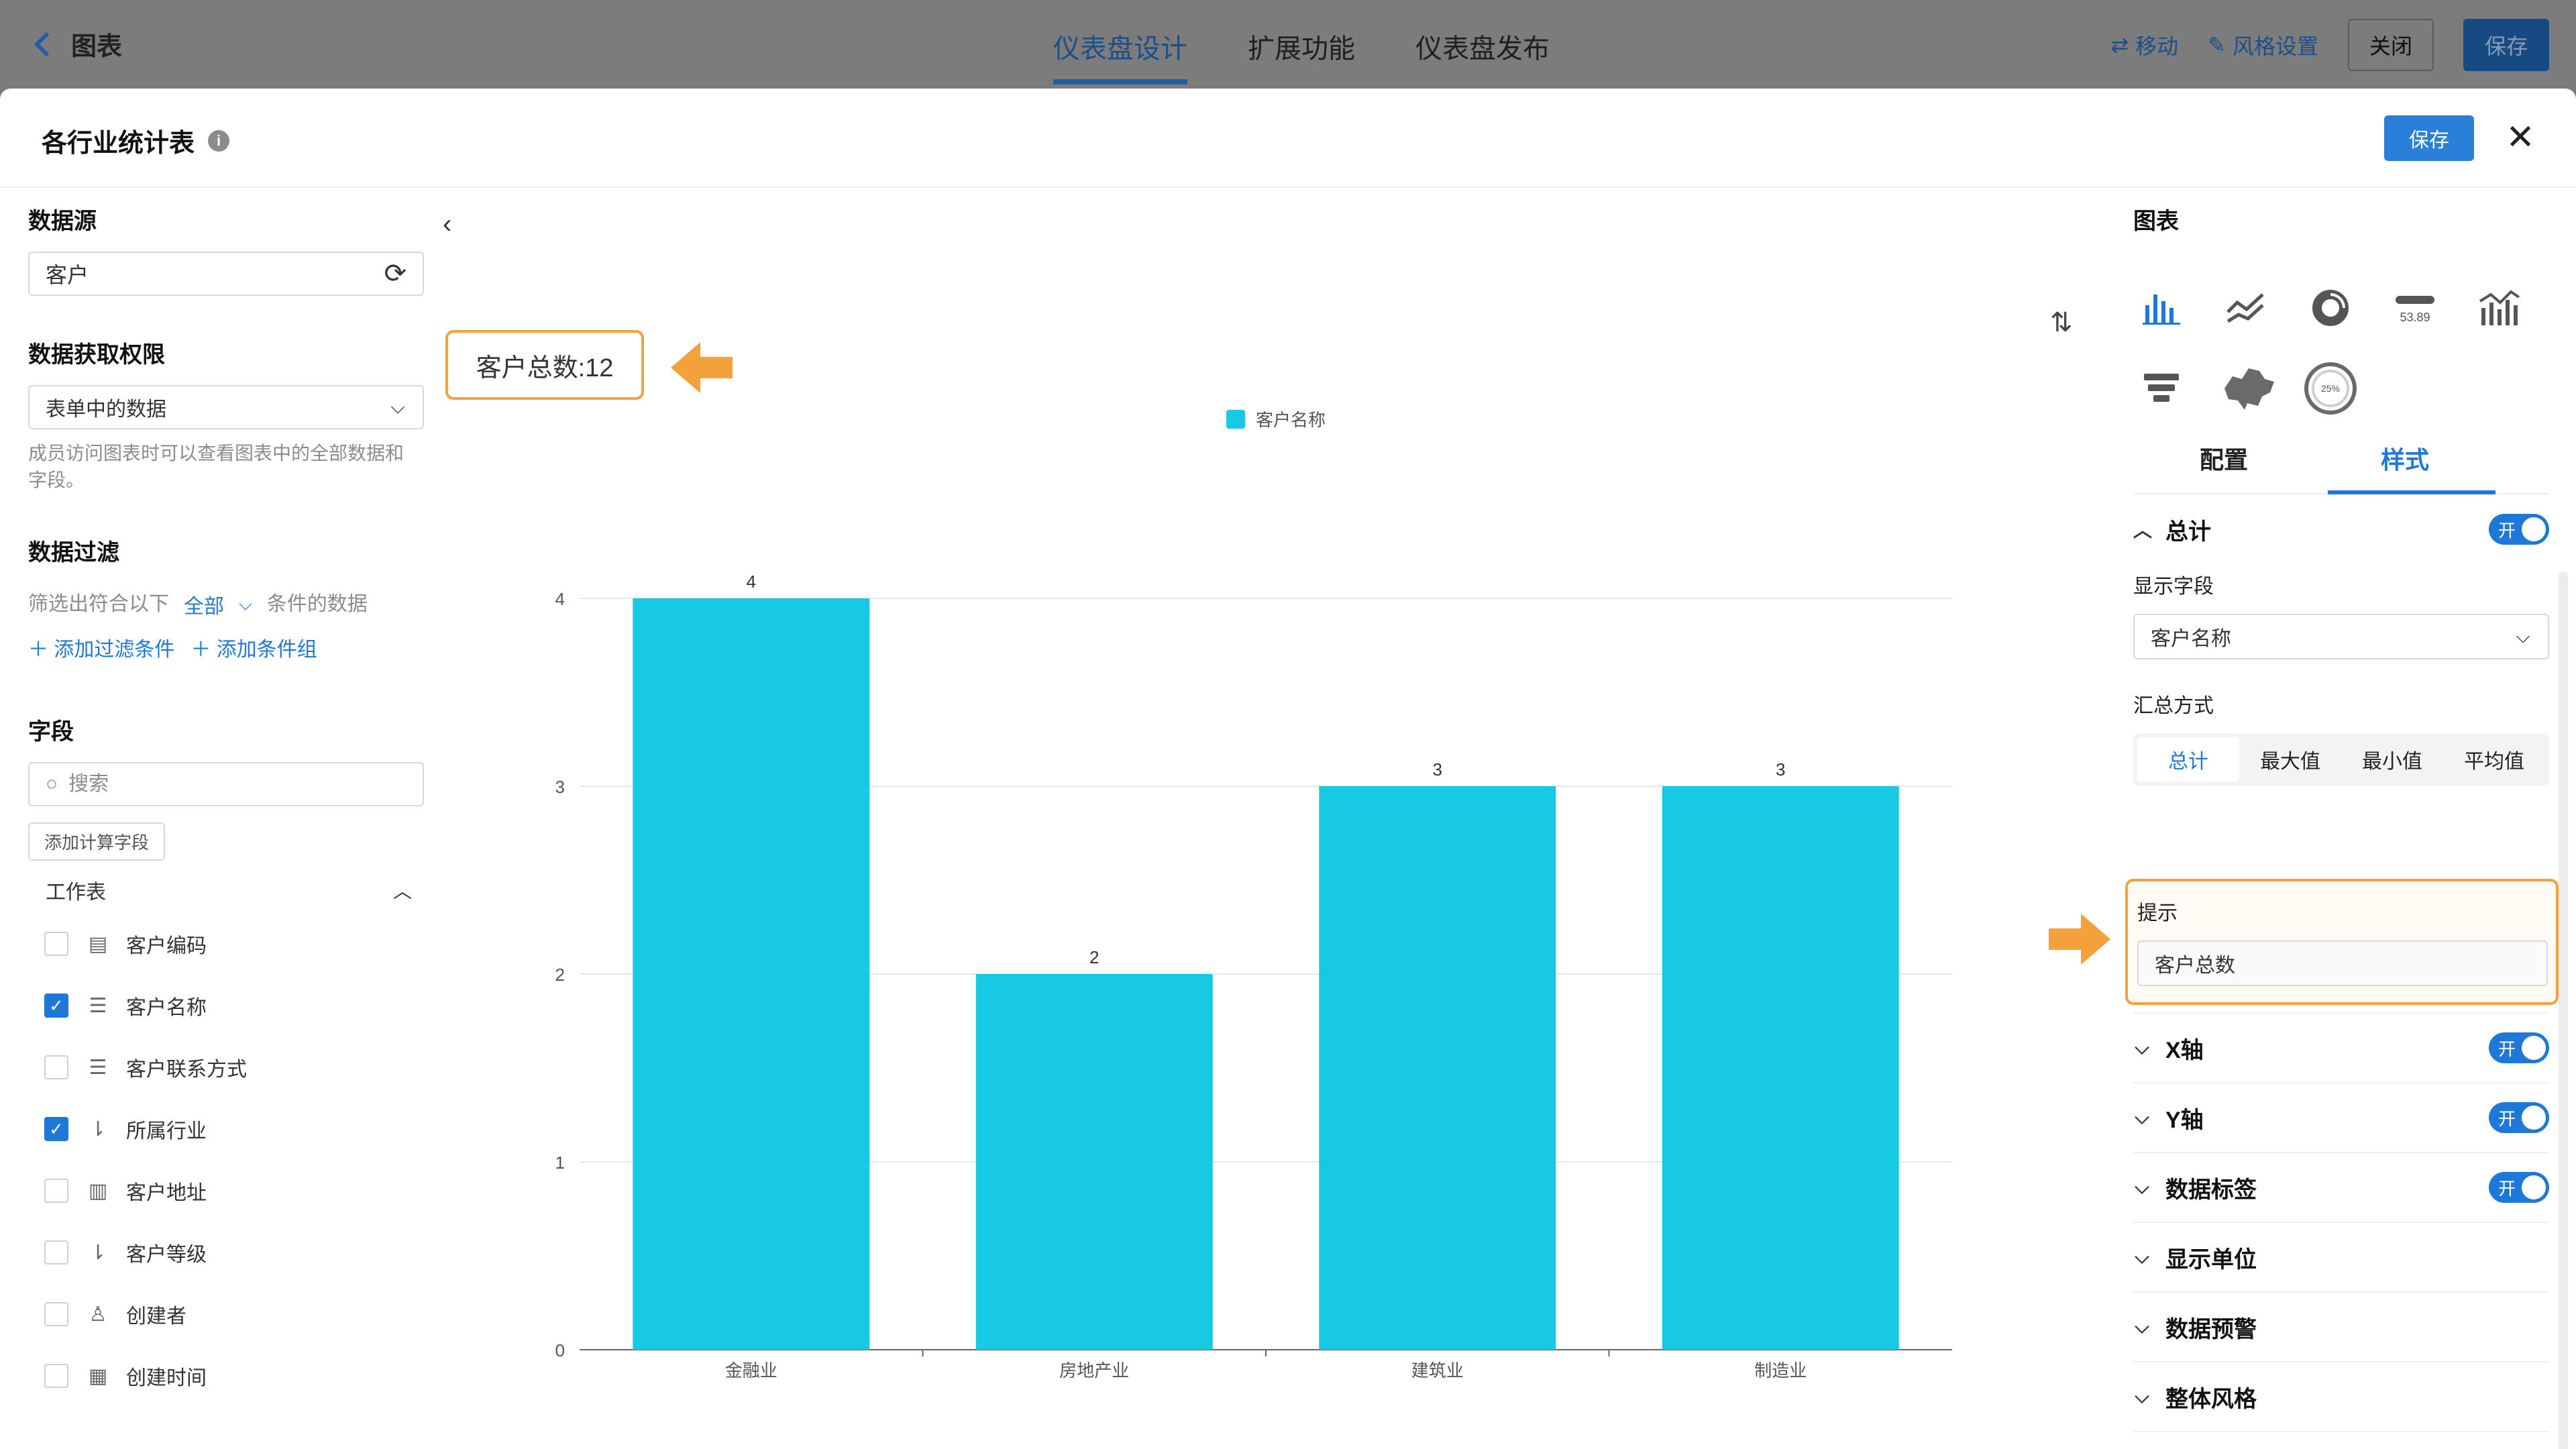  I want to click on field-item: ✓ ☰ 客户名称, so click(234, 1005).